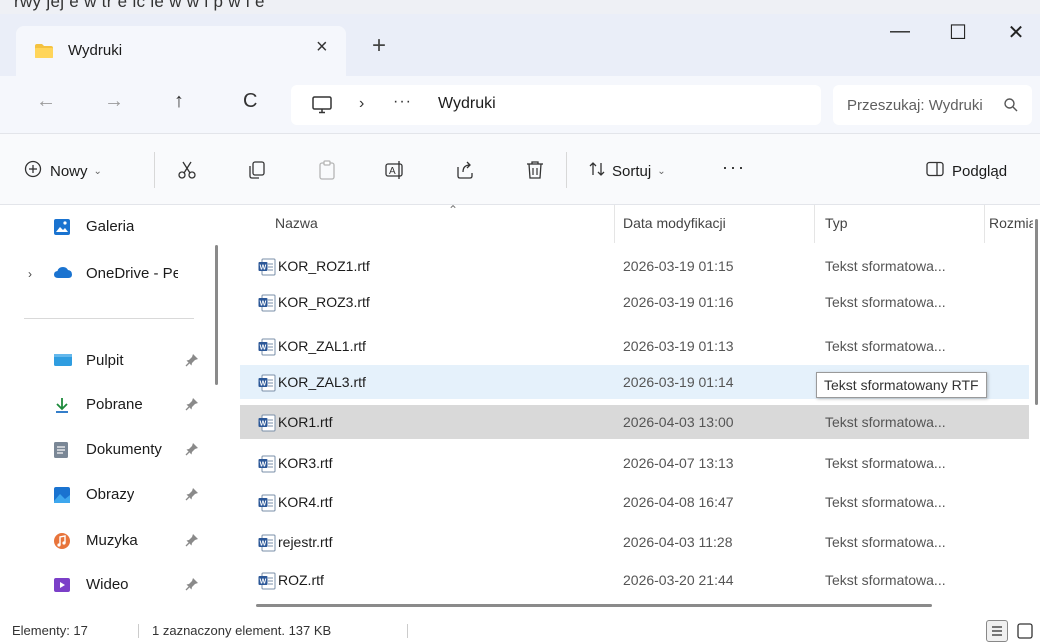  Describe the element at coordinates (305, 422) in the screenshot. I see `file-name: KOR1.rtf` at that location.